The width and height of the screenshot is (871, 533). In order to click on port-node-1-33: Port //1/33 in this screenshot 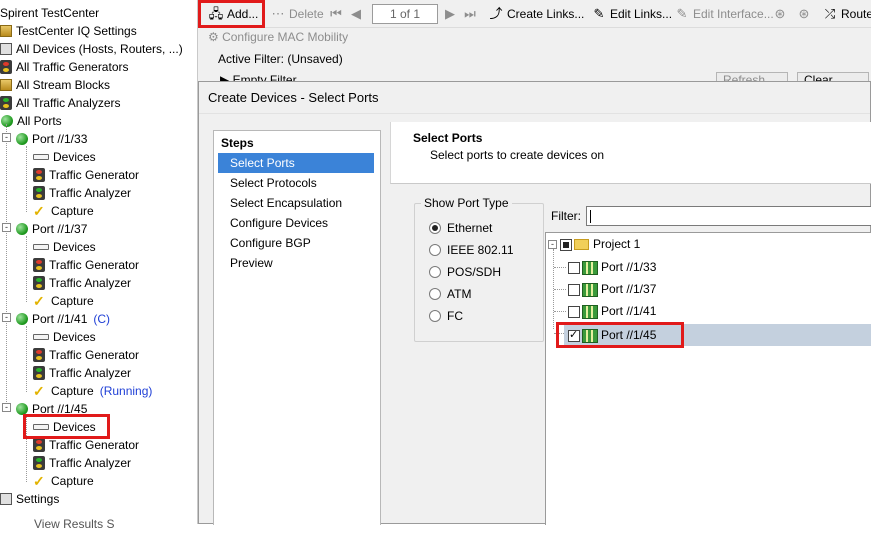, I will do `click(612, 267)`.